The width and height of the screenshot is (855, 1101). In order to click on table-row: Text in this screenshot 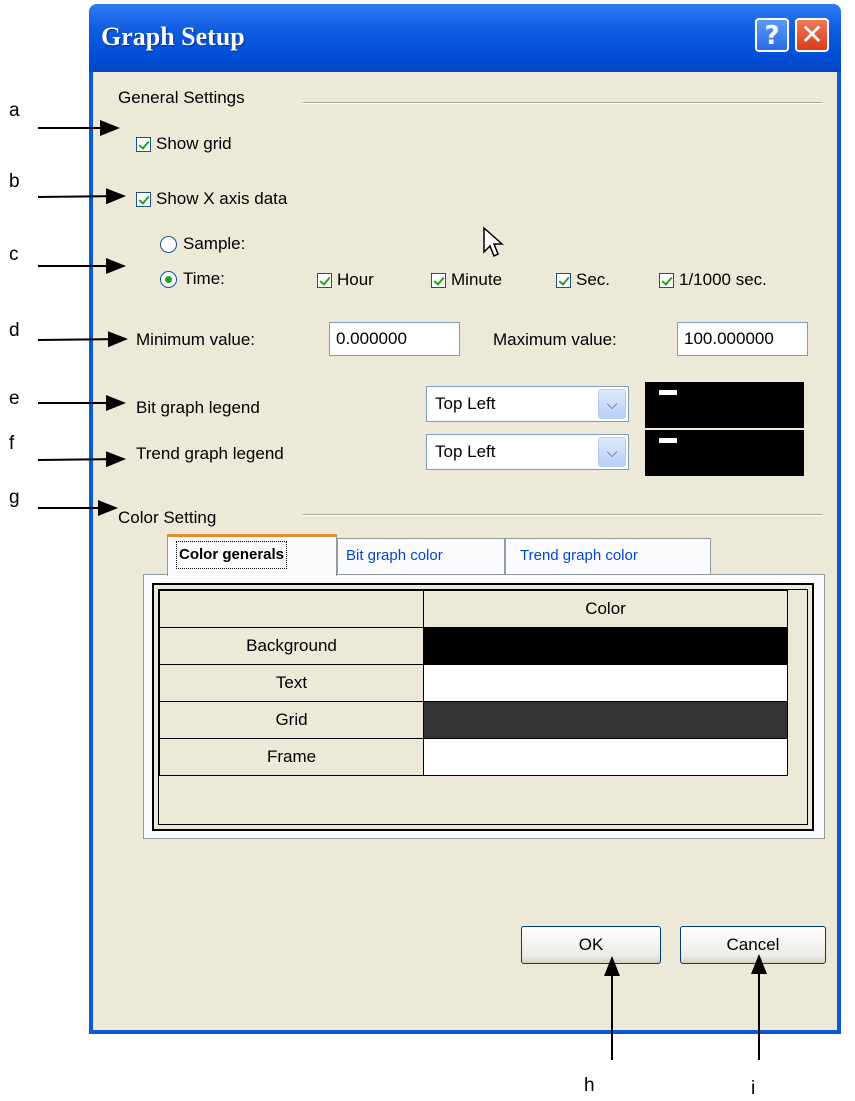, I will do `click(473, 683)`.